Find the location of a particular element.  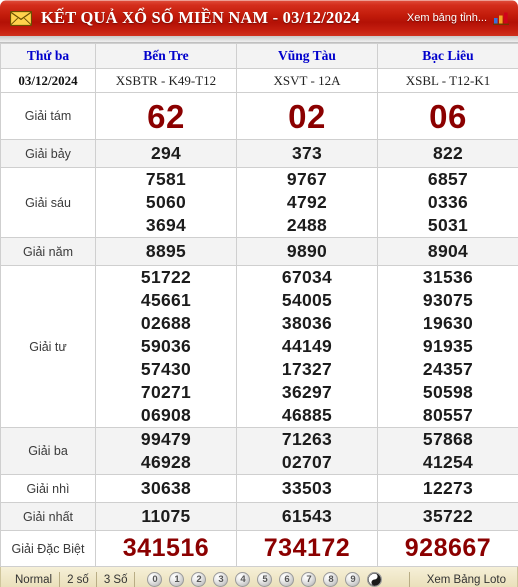

prize-values-cell: 12273 is located at coordinates (447, 488).